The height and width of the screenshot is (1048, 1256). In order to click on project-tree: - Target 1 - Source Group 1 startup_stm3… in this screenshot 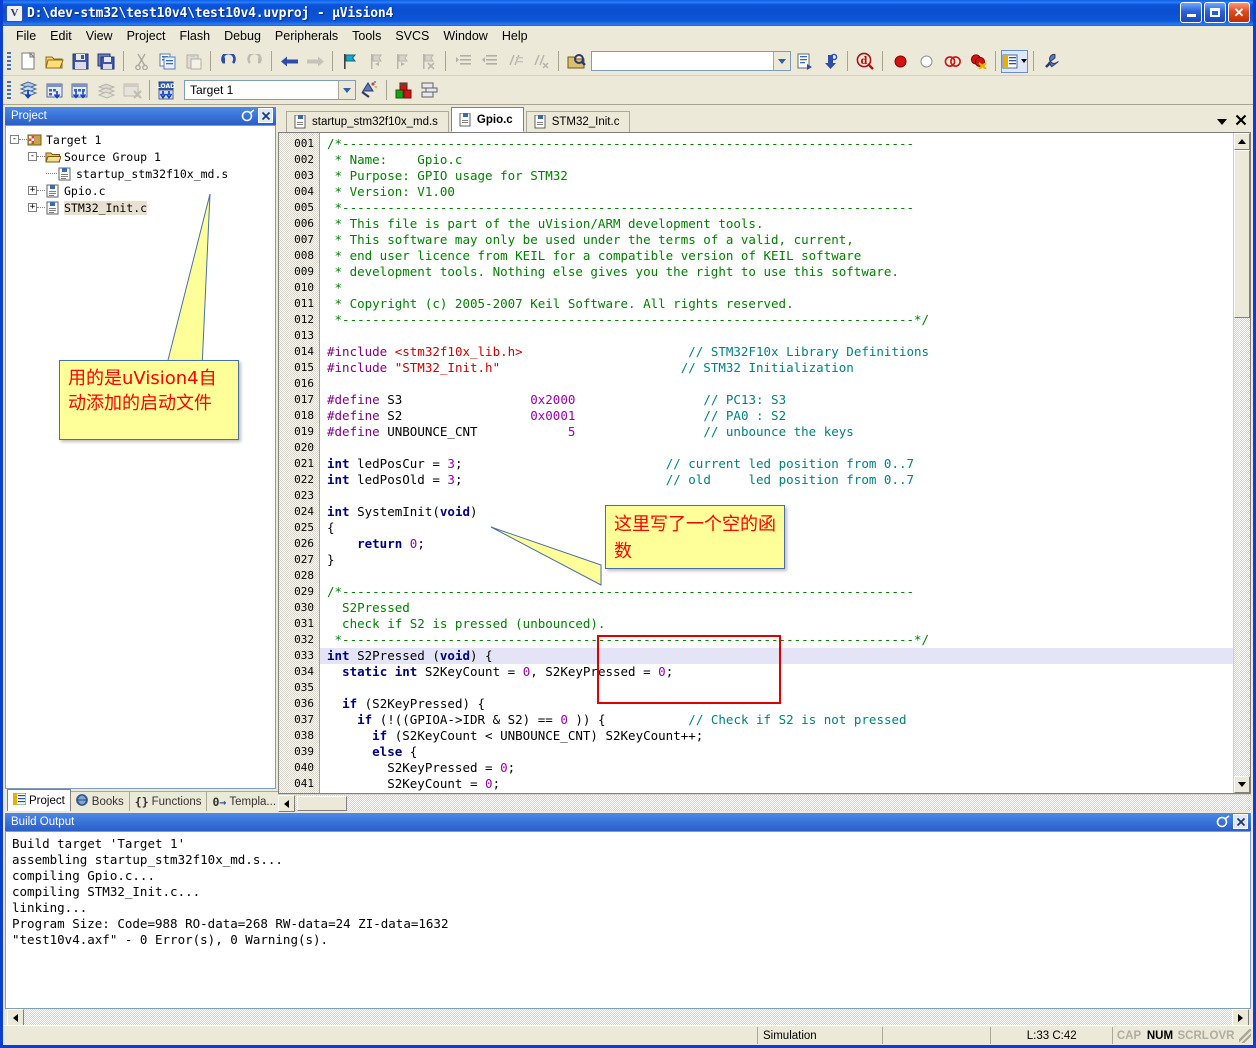, I will do `click(140, 457)`.